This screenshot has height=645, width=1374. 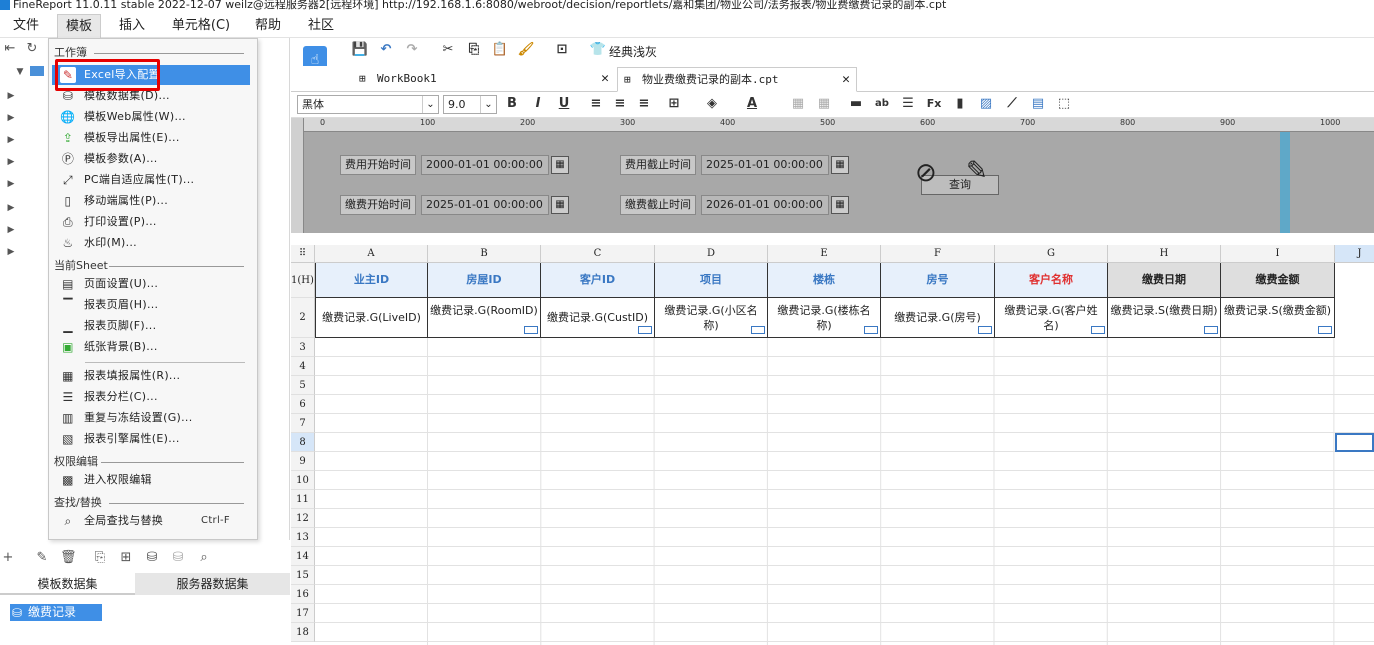 What do you see at coordinates (596, 104) in the screenshot?
I see `align-left-icon: ≡` at bounding box center [596, 104].